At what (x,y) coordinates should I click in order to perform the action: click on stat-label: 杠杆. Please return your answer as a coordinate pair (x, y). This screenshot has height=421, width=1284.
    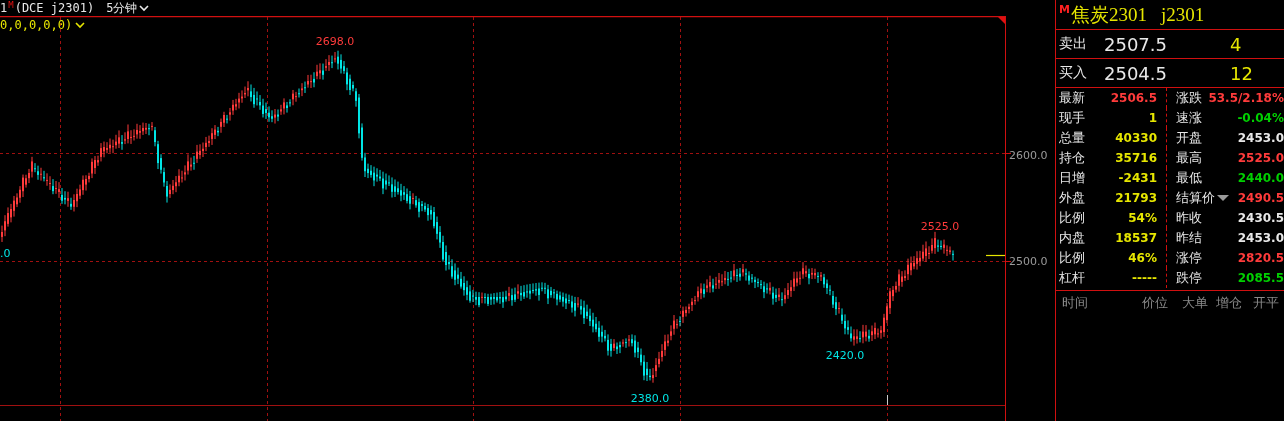
    Looking at the image, I should click on (1072, 278).